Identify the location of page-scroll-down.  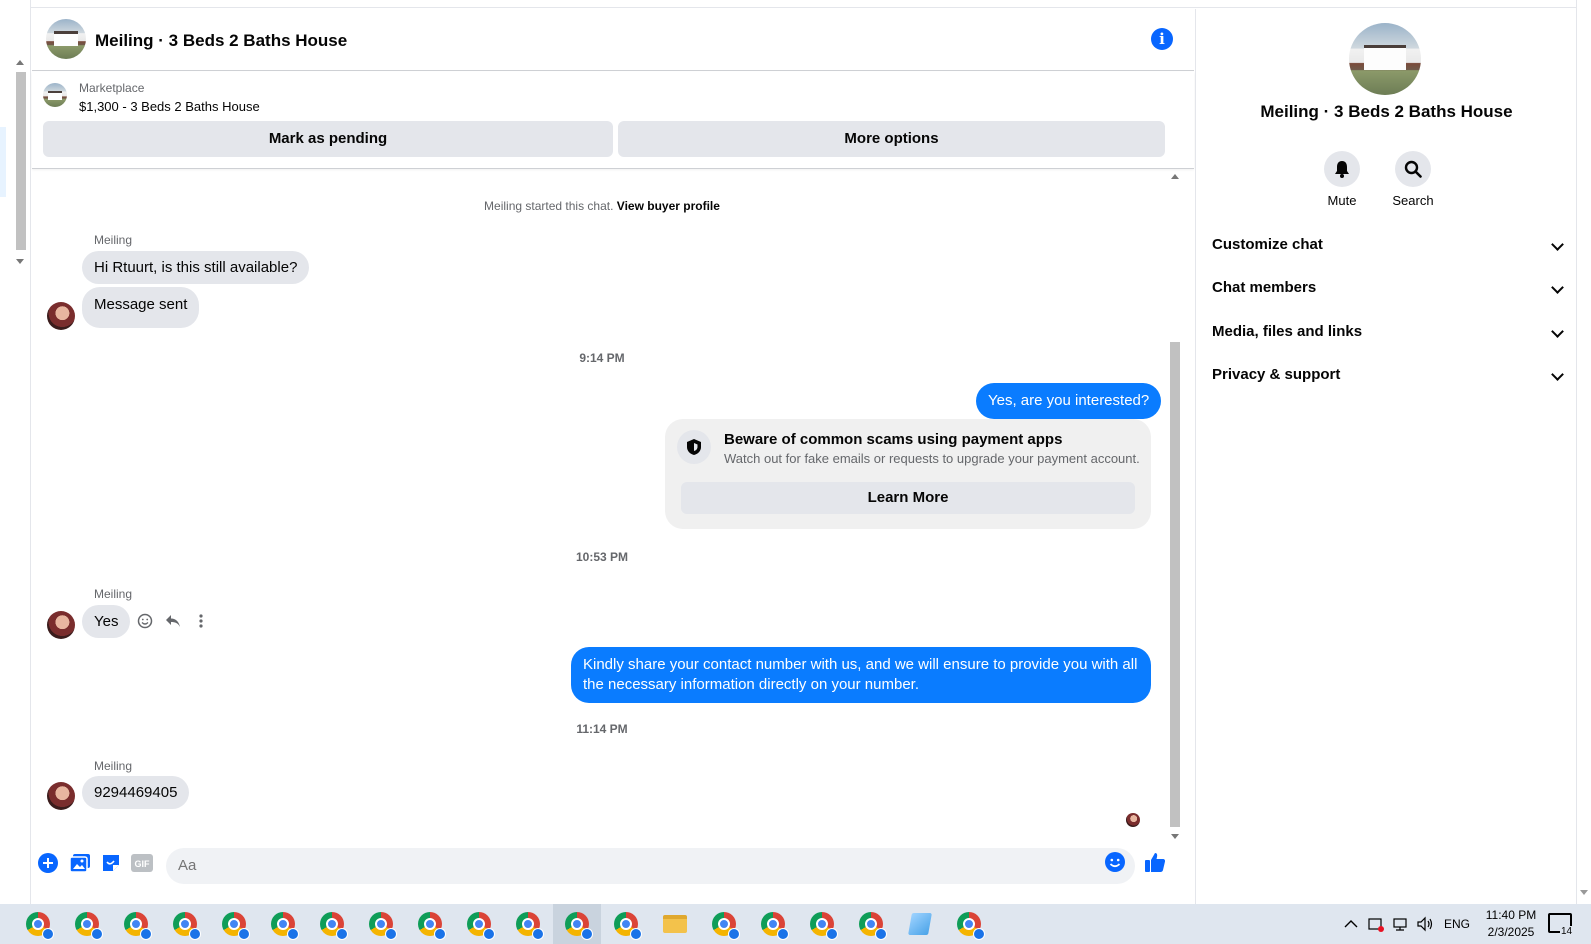
(1584, 892).